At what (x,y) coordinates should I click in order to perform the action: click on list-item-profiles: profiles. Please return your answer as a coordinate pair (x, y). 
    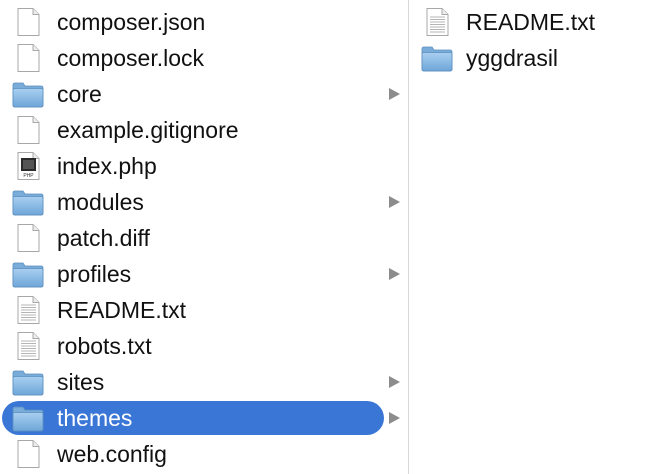
    Looking at the image, I should click on (204, 274).